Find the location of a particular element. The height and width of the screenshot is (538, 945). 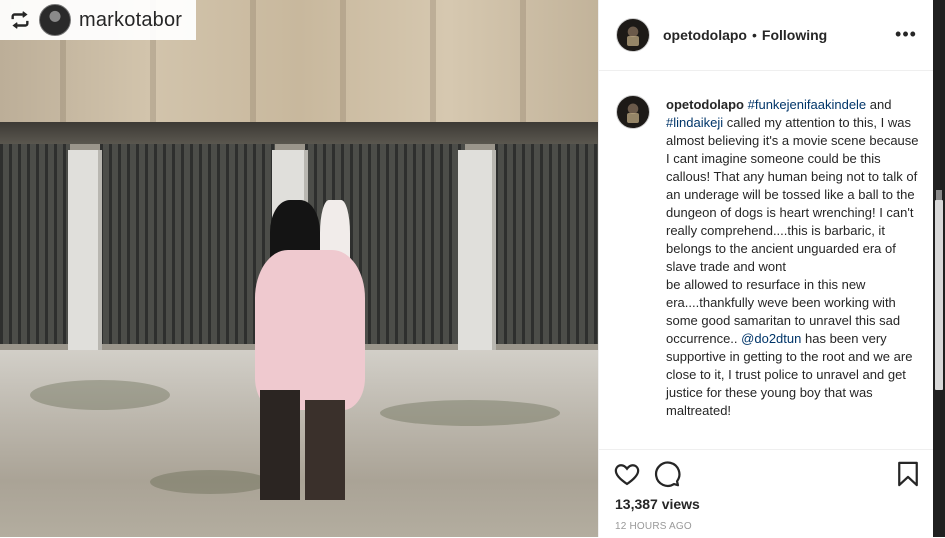

scrollbar is located at coordinates (939, 268).